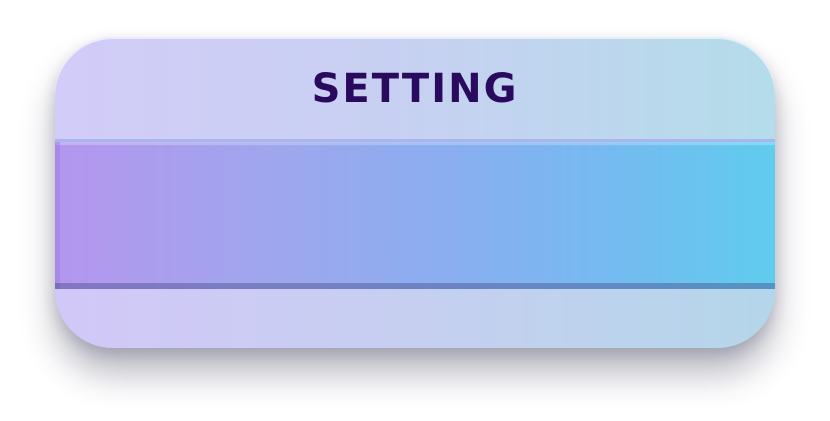 The image size is (830, 421). What do you see at coordinates (415, 318) in the screenshot?
I see `settings-panel-footer` at bounding box center [415, 318].